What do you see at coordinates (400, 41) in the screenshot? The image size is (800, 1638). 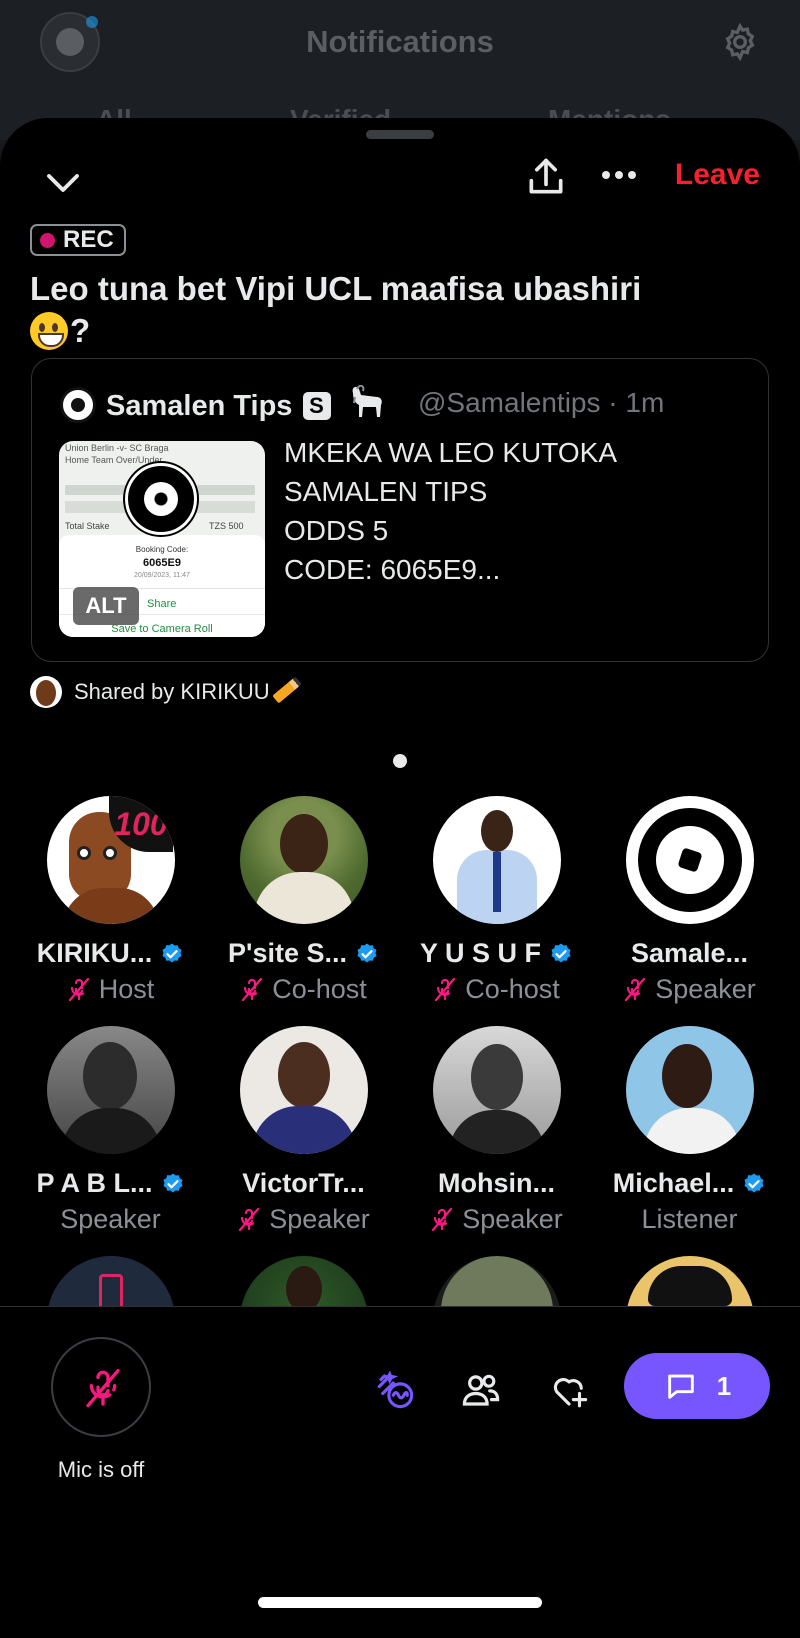 I see `notifications-title: Notifications` at bounding box center [400, 41].